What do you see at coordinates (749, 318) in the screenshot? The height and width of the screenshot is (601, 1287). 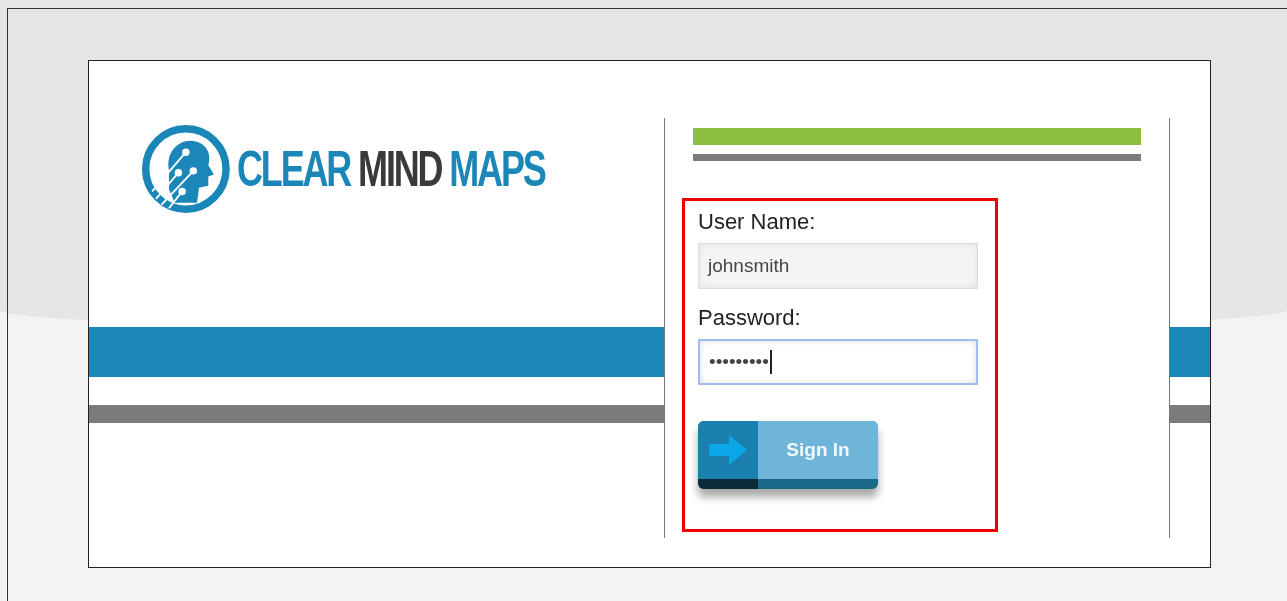 I see `field-label: Password:` at bounding box center [749, 318].